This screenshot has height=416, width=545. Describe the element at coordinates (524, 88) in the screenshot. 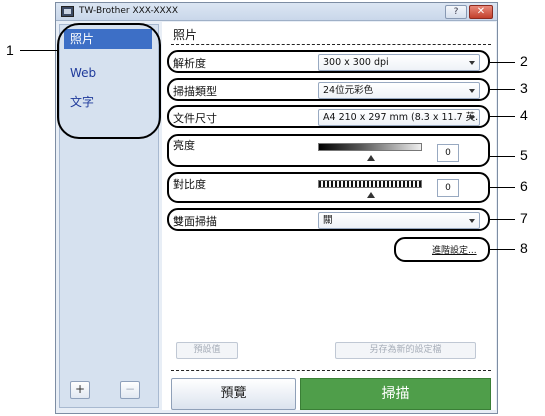

I see `callout-number: 3` at that location.